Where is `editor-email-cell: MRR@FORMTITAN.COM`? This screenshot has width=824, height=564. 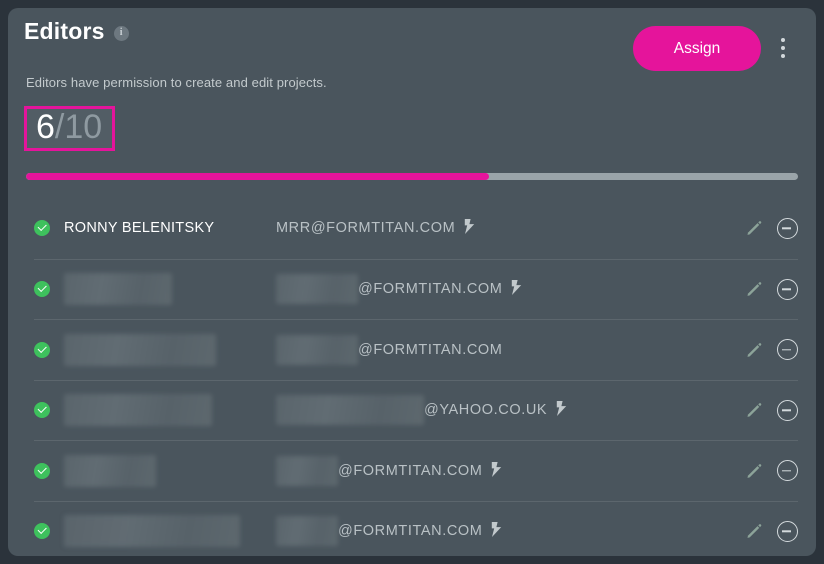
editor-email-cell: MRR@FORMTITAN.COM is located at coordinates (375, 228).